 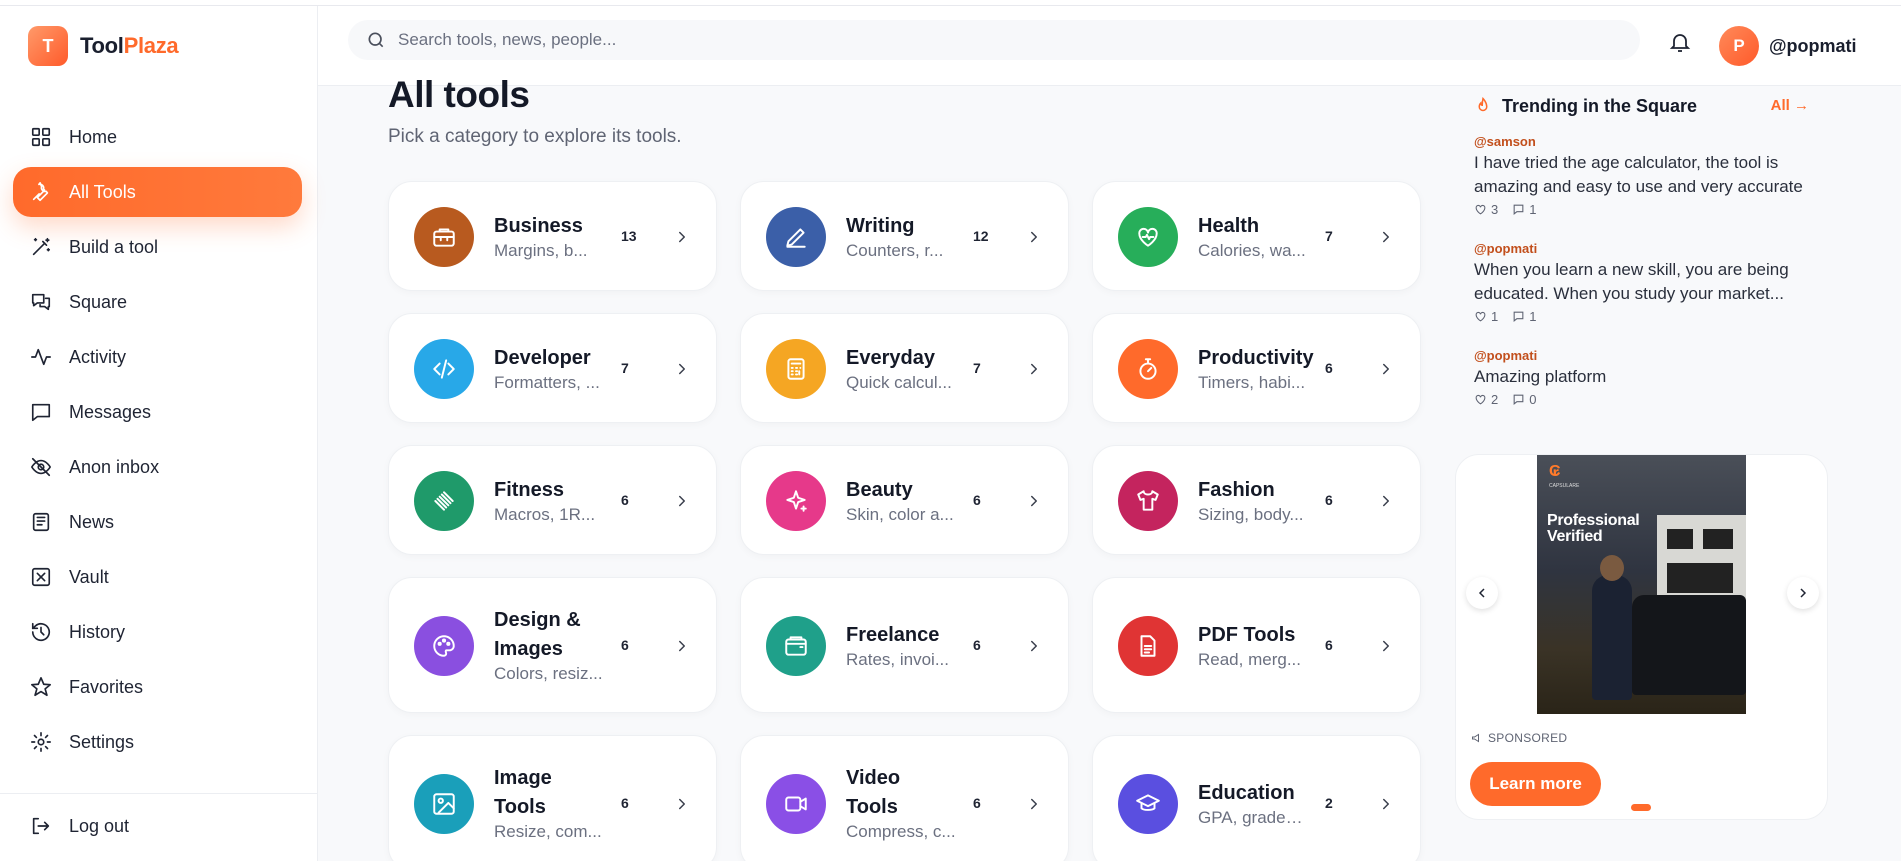 I want to click on brand-name: ToolPlaza, so click(x=129, y=45).